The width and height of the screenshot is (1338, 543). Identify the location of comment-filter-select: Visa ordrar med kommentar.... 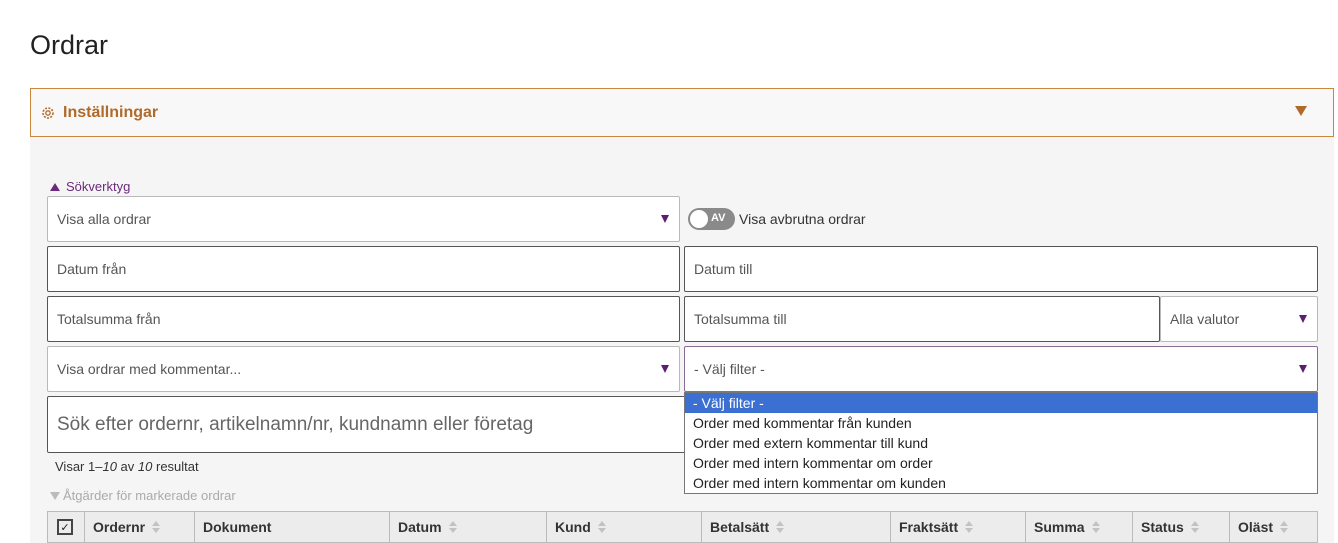
(363, 369).